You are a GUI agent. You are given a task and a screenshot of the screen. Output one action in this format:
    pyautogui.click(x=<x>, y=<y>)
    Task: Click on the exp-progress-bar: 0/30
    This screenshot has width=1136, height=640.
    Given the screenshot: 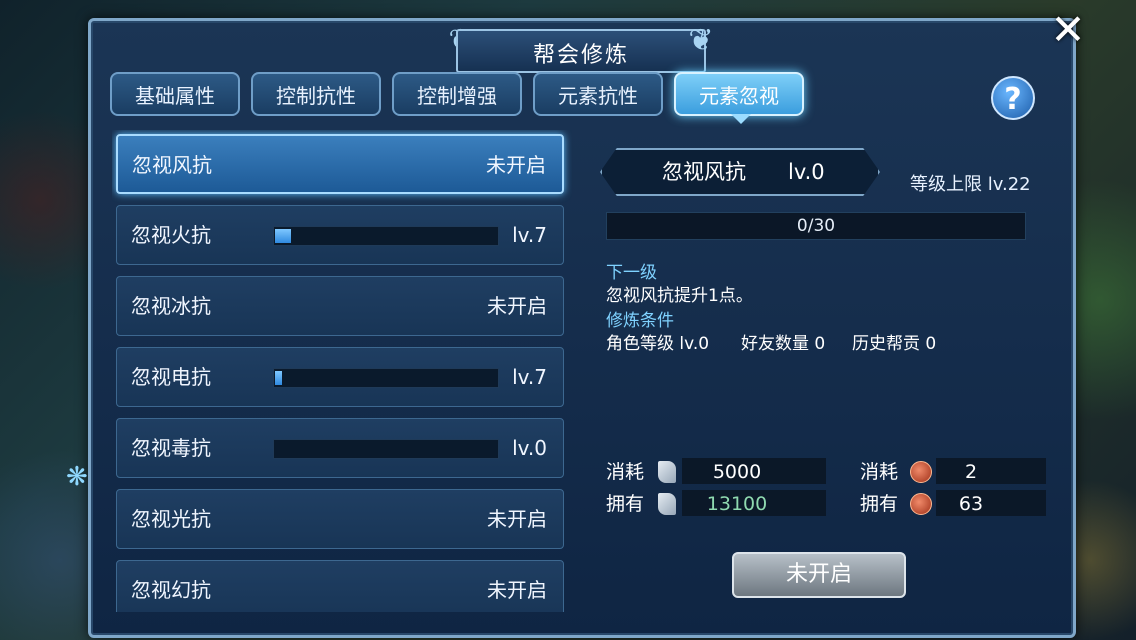 What is the action you would take?
    pyautogui.click(x=816, y=226)
    